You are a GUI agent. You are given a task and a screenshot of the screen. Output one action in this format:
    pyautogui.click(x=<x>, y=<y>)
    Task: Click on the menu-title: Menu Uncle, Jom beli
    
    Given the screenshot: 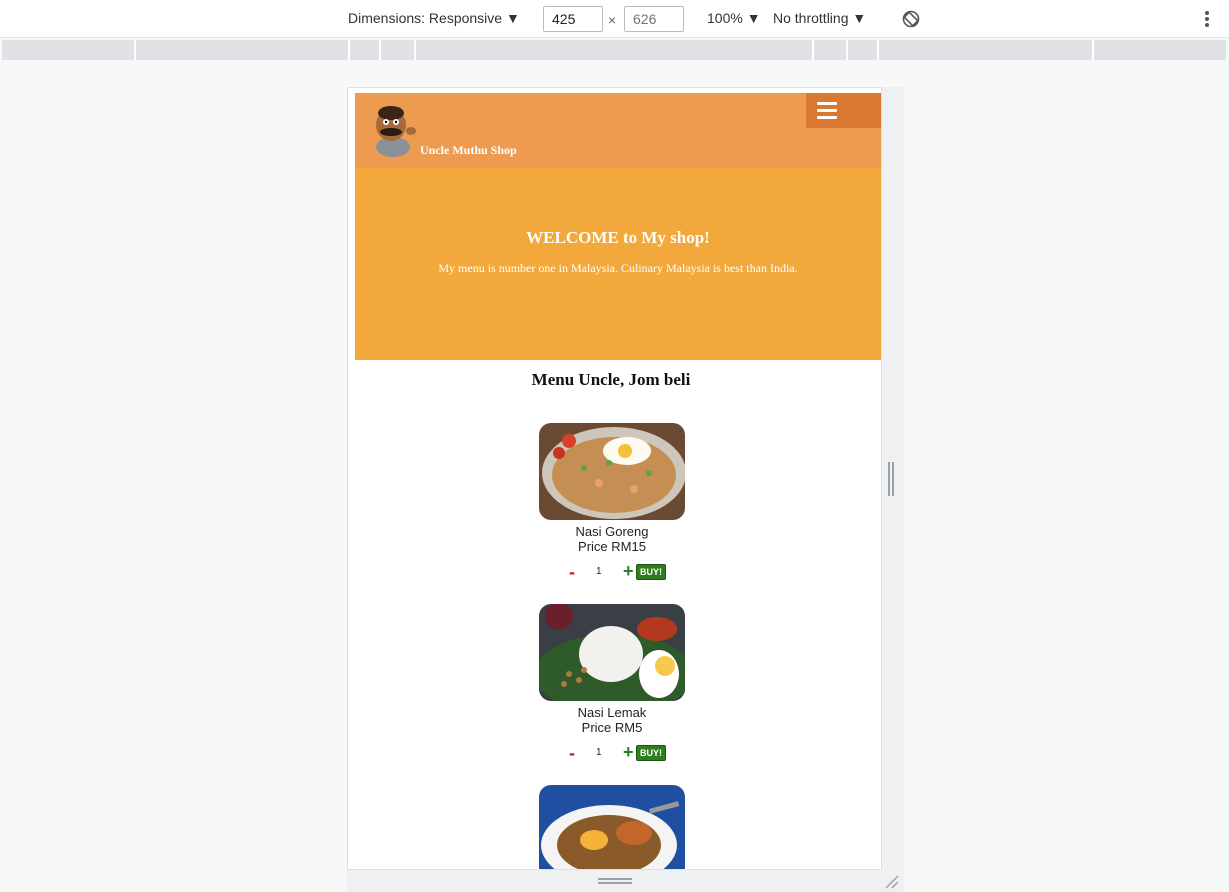 What is the action you would take?
    pyautogui.click(x=611, y=379)
    